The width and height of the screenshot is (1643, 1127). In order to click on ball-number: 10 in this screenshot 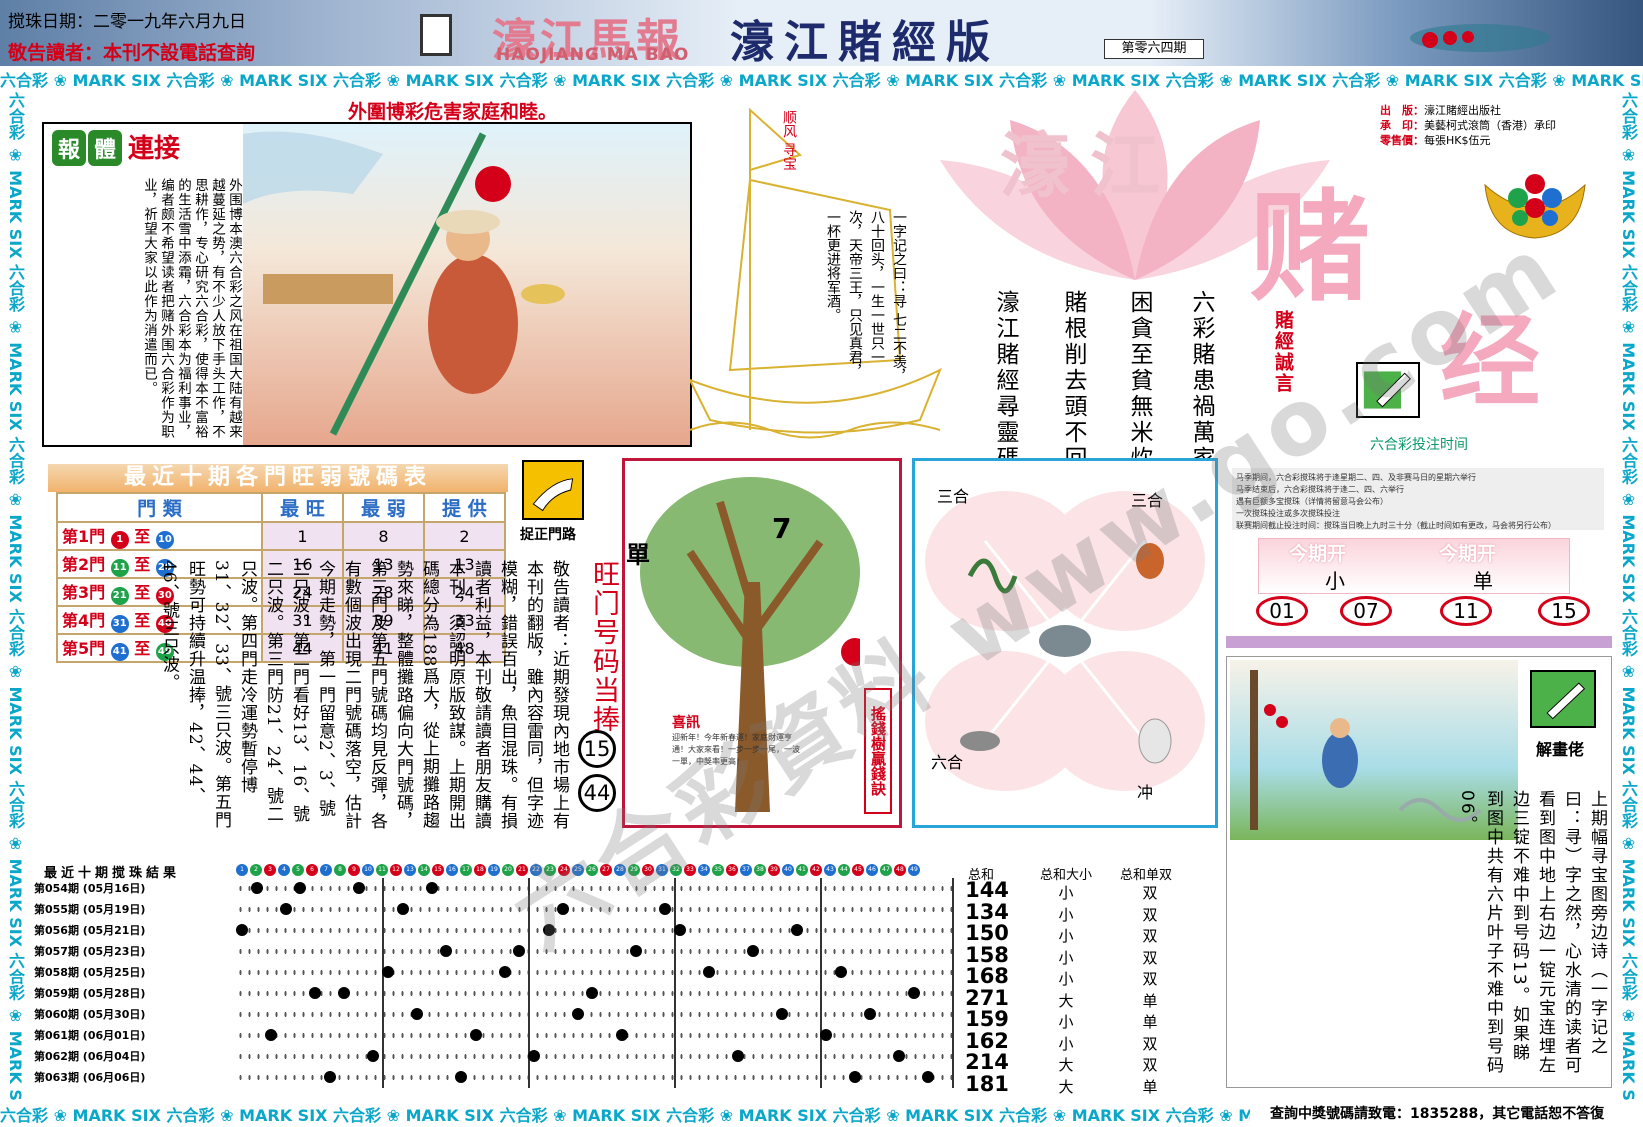, I will do `click(368, 870)`.